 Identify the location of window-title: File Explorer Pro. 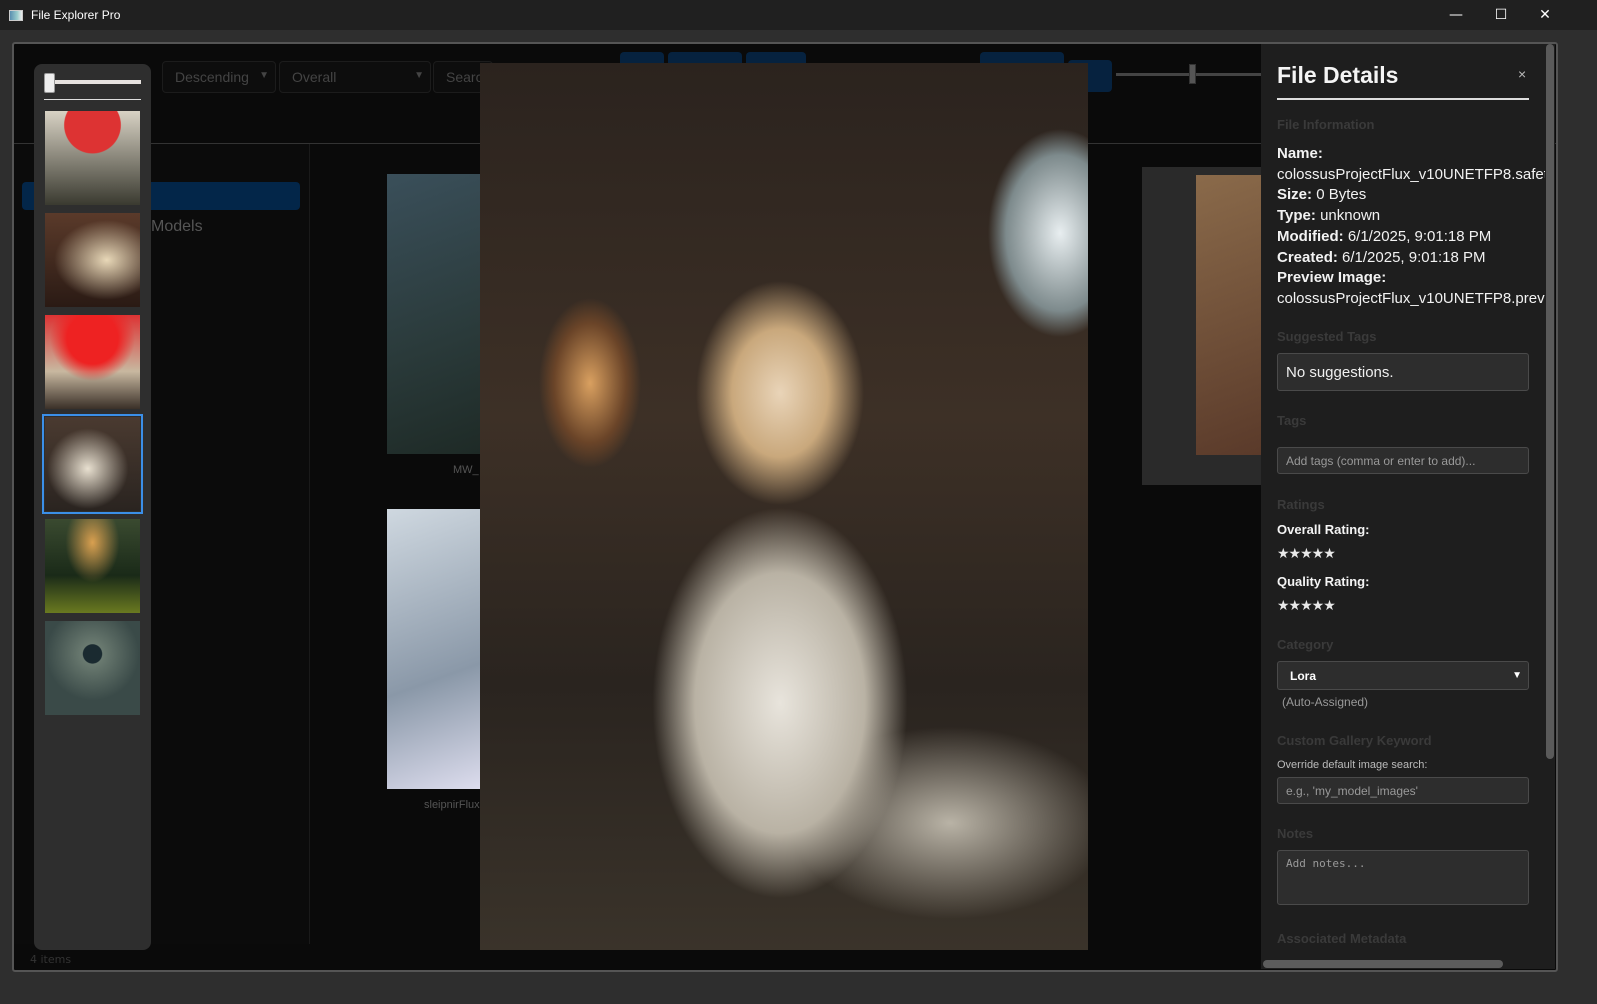
(76, 15).